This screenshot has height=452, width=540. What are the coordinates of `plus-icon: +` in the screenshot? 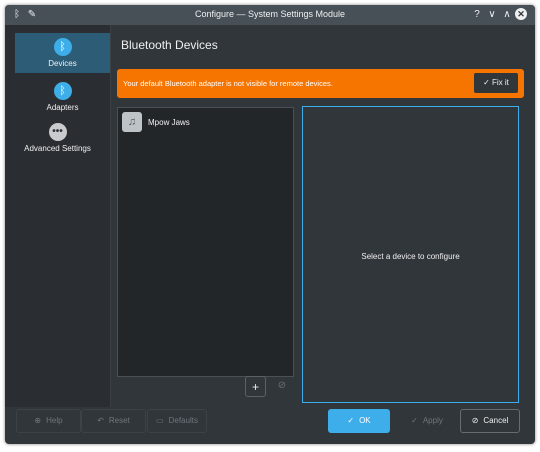 It's located at (255, 387).